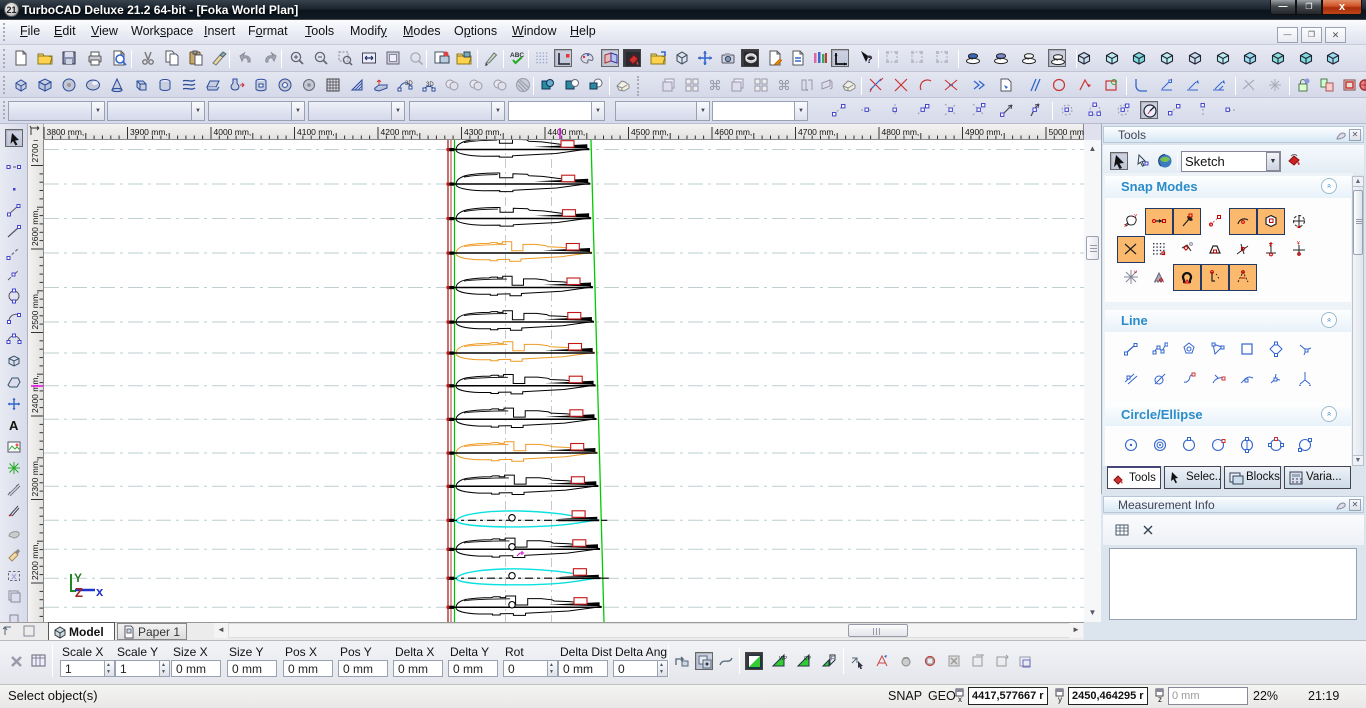  Describe the element at coordinates (35, 311) in the screenshot. I see `svg-text: 2500 mm,` at that location.